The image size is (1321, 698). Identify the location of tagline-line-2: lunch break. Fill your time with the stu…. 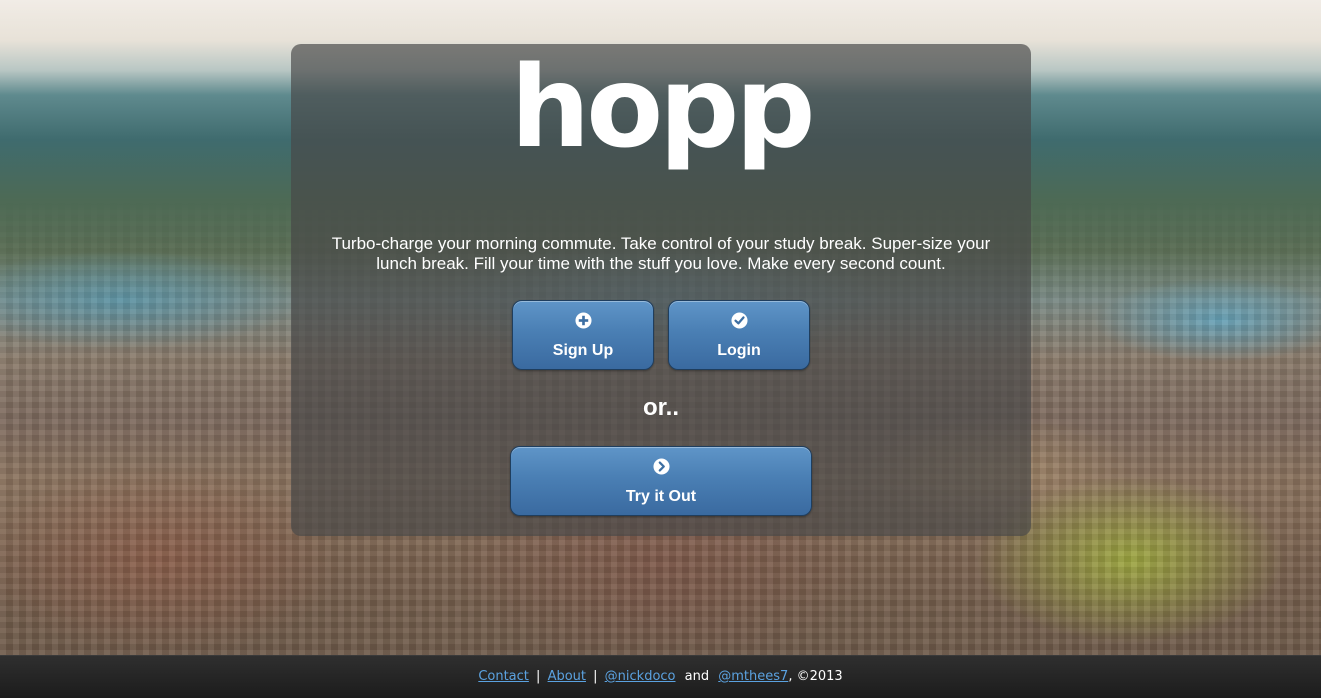
(661, 263).